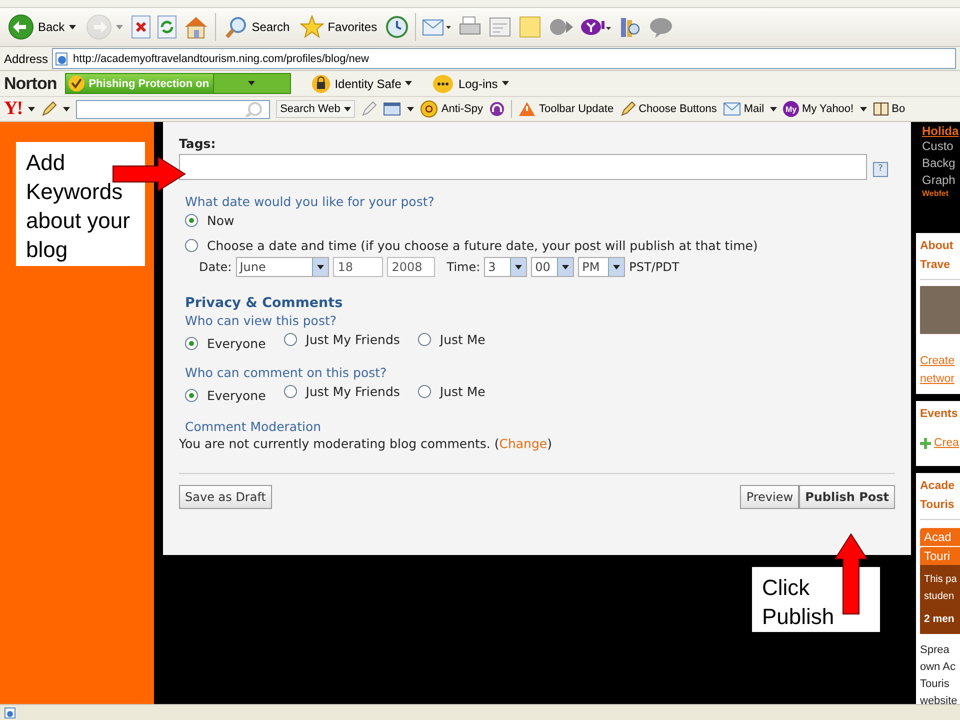 Image resolution: width=960 pixels, height=720 pixels. Describe the element at coordinates (938, 486) in the screenshot. I see `card-heading: Acade` at that location.